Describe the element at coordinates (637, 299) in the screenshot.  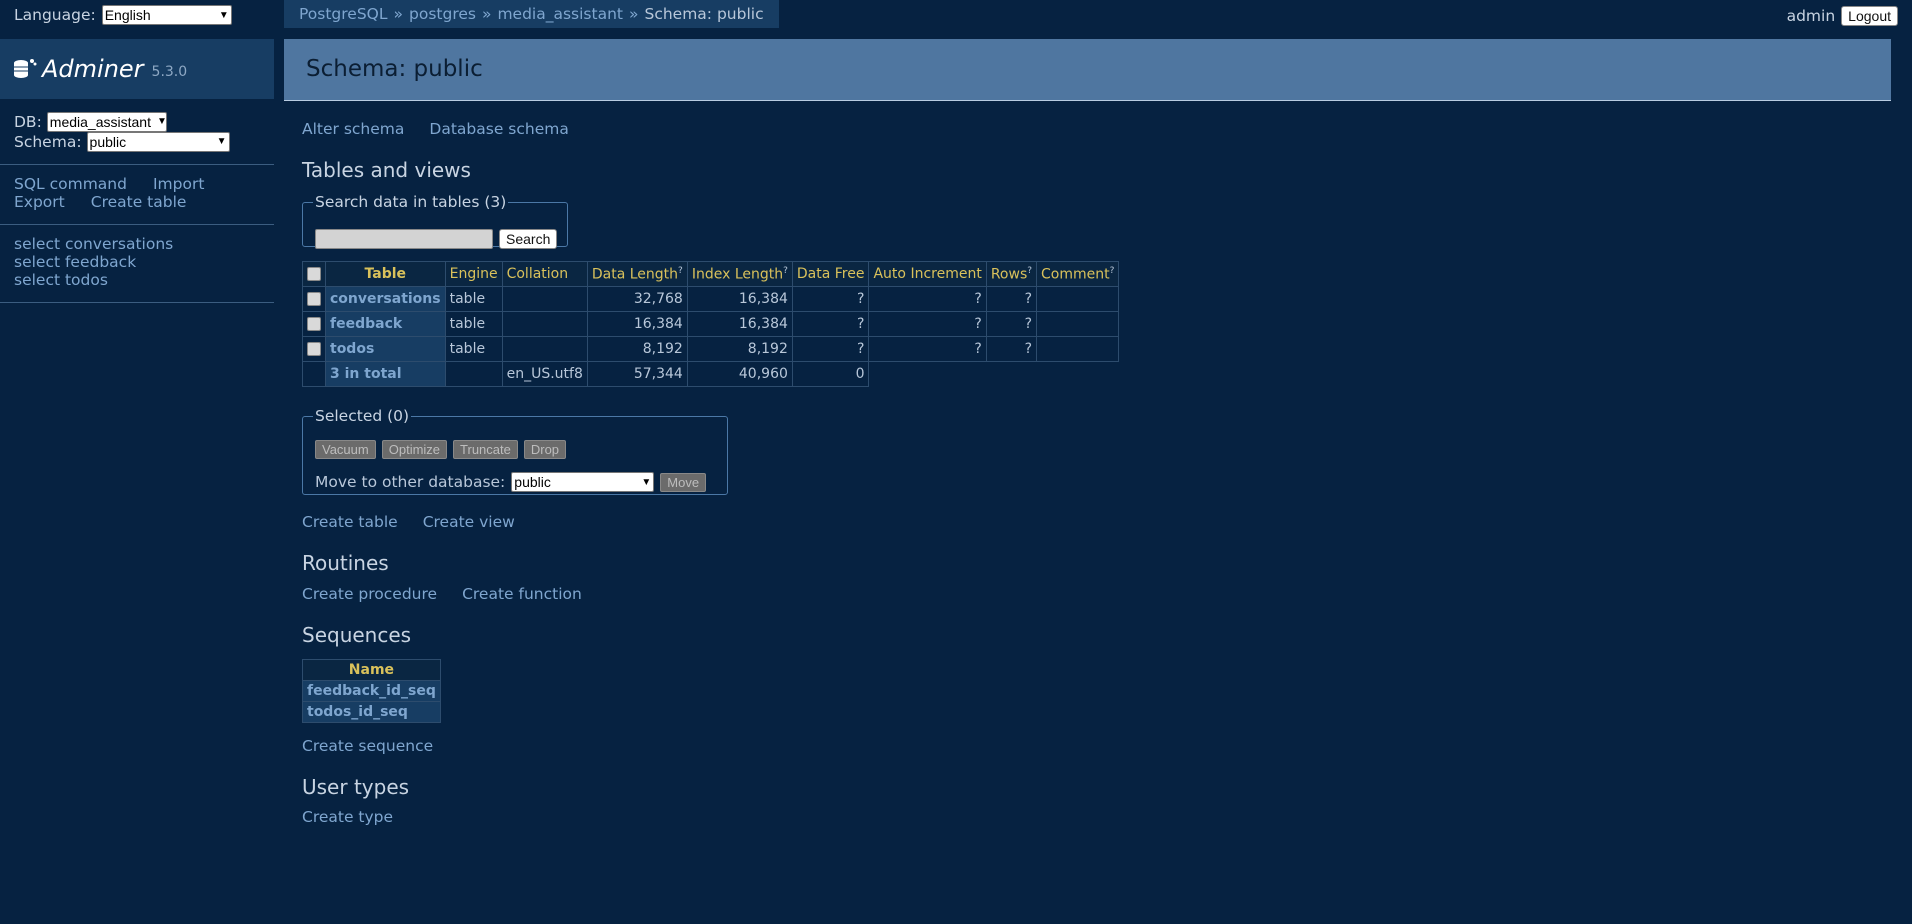
I see `cell-data-length: 32,768` at that location.